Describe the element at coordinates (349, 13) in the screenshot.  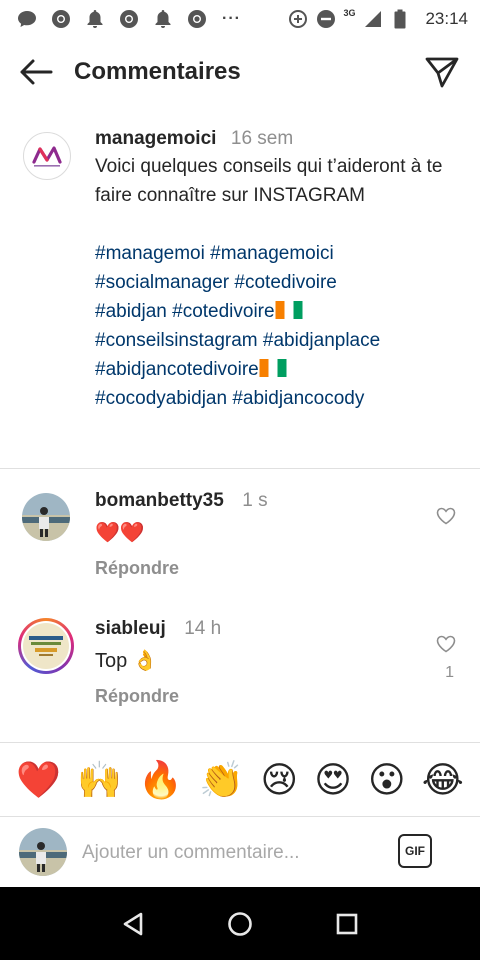
I see `network-type-label: 3G` at that location.